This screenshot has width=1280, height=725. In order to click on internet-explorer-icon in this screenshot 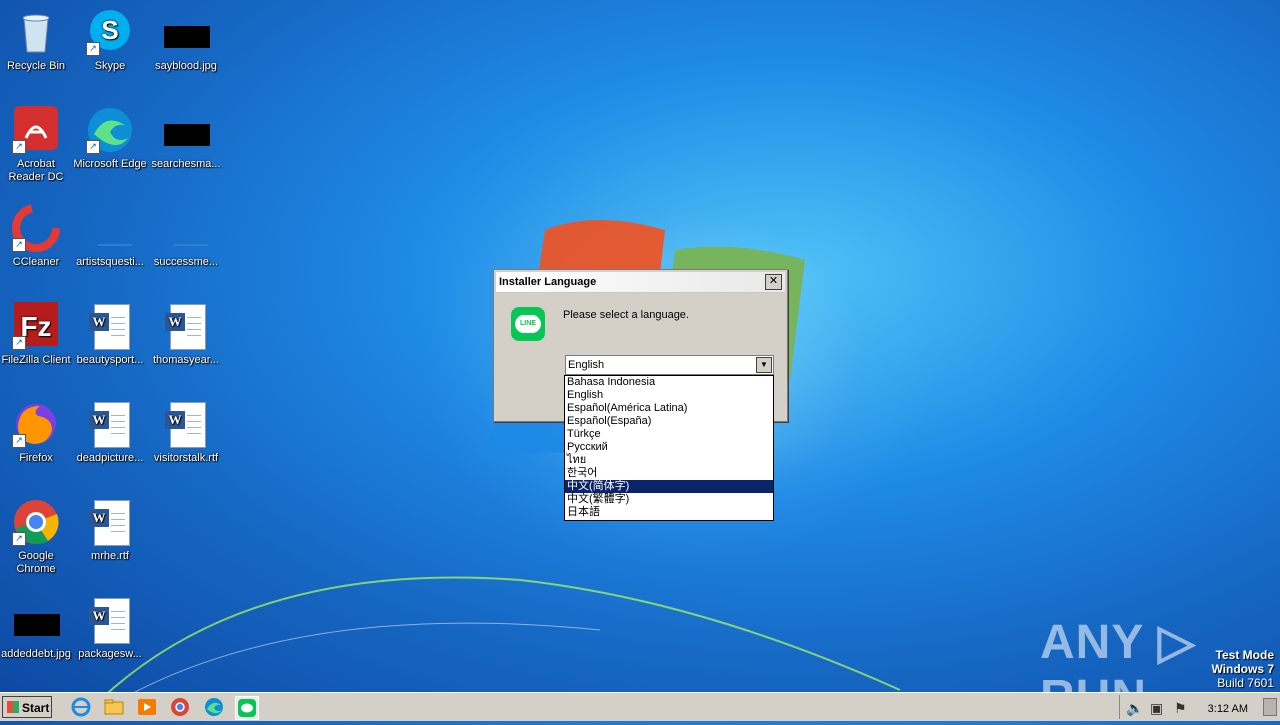, I will do `click(81, 707)`.